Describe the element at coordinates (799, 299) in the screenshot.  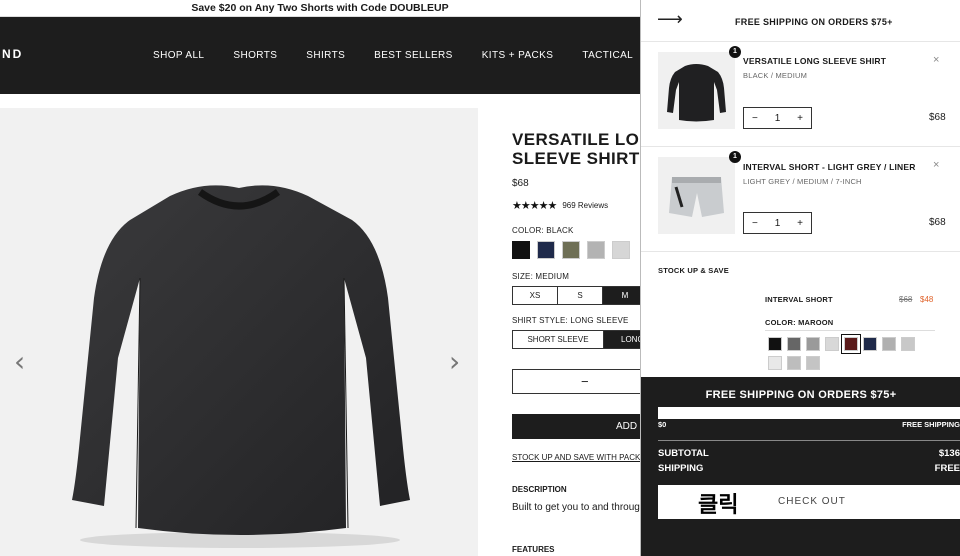
I see `upsell-name: INTERVAL SHORT` at that location.